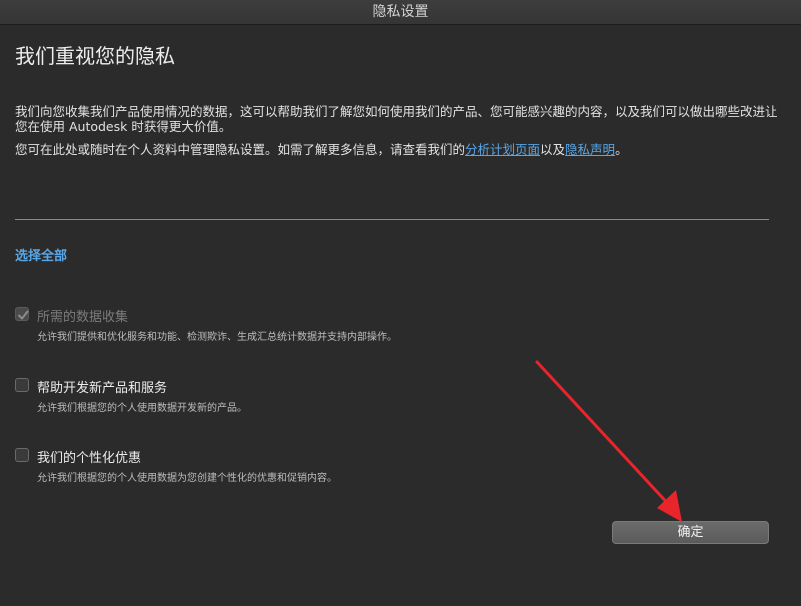 The image size is (801, 606). What do you see at coordinates (590, 149) in the screenshot?
I see `privacy-statement-link: 隐私声明` at bounding box center [590, 149].